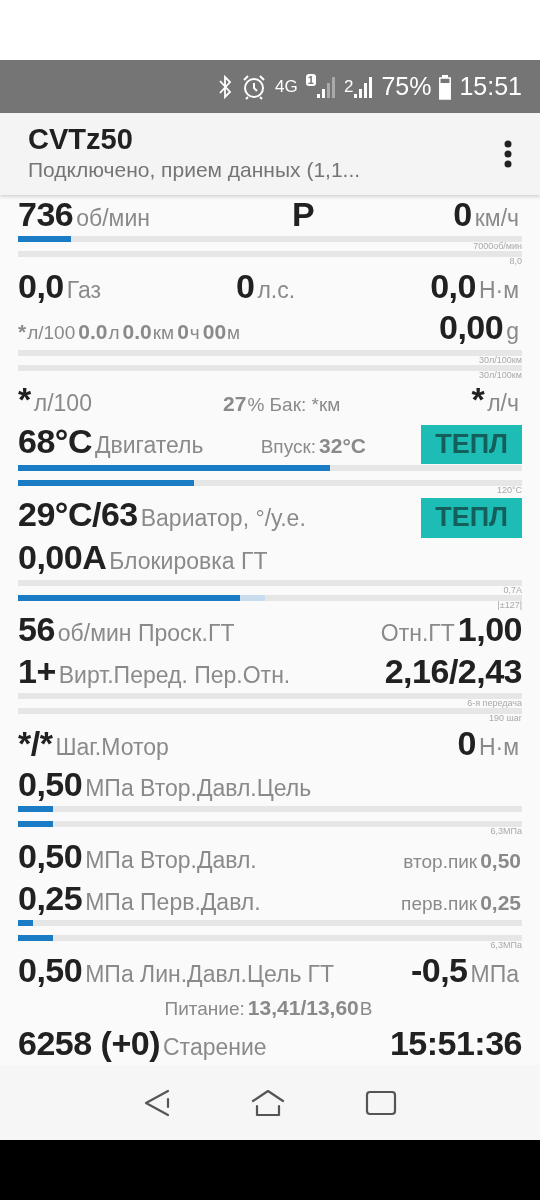  Describe the element at coordinates (381, 1102) in the screenshot. I see `recent-apps-icon` at that location.